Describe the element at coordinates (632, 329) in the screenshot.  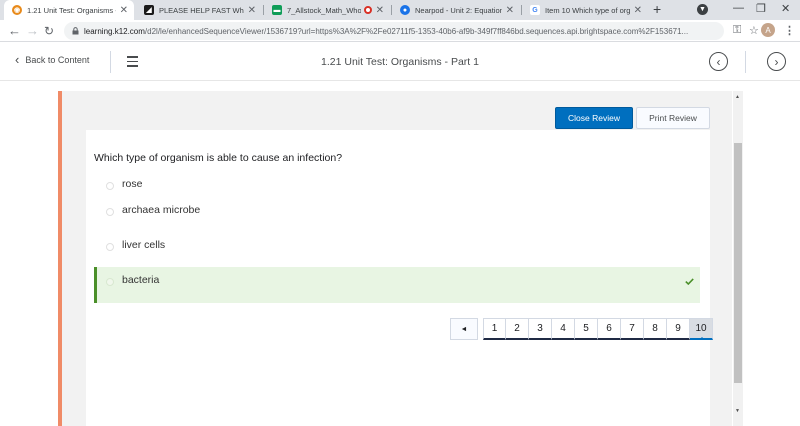
I see `page-button: 7` at that location.